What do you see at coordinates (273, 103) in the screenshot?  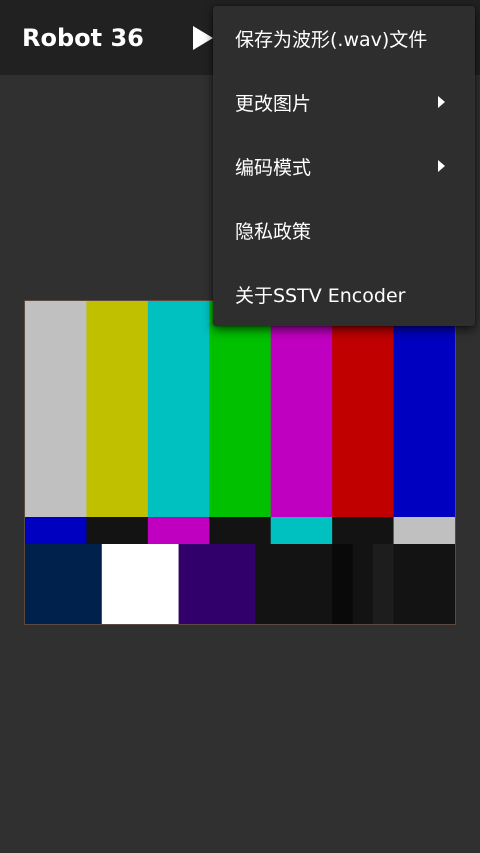 I see `menu-item-label: 更改图片` at bounding box center [273, 103].